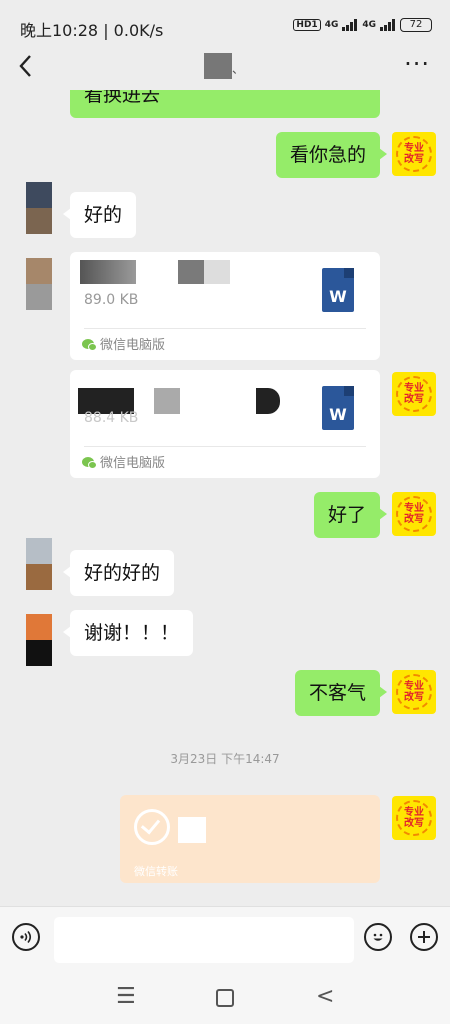 The width and height of the screenshot is (450, 1024). What do you see at coordinates (225, 759) in the screenshot?
I see `message-timestamp: 3月23日 下午14:47` at bounding box center [225, 759].